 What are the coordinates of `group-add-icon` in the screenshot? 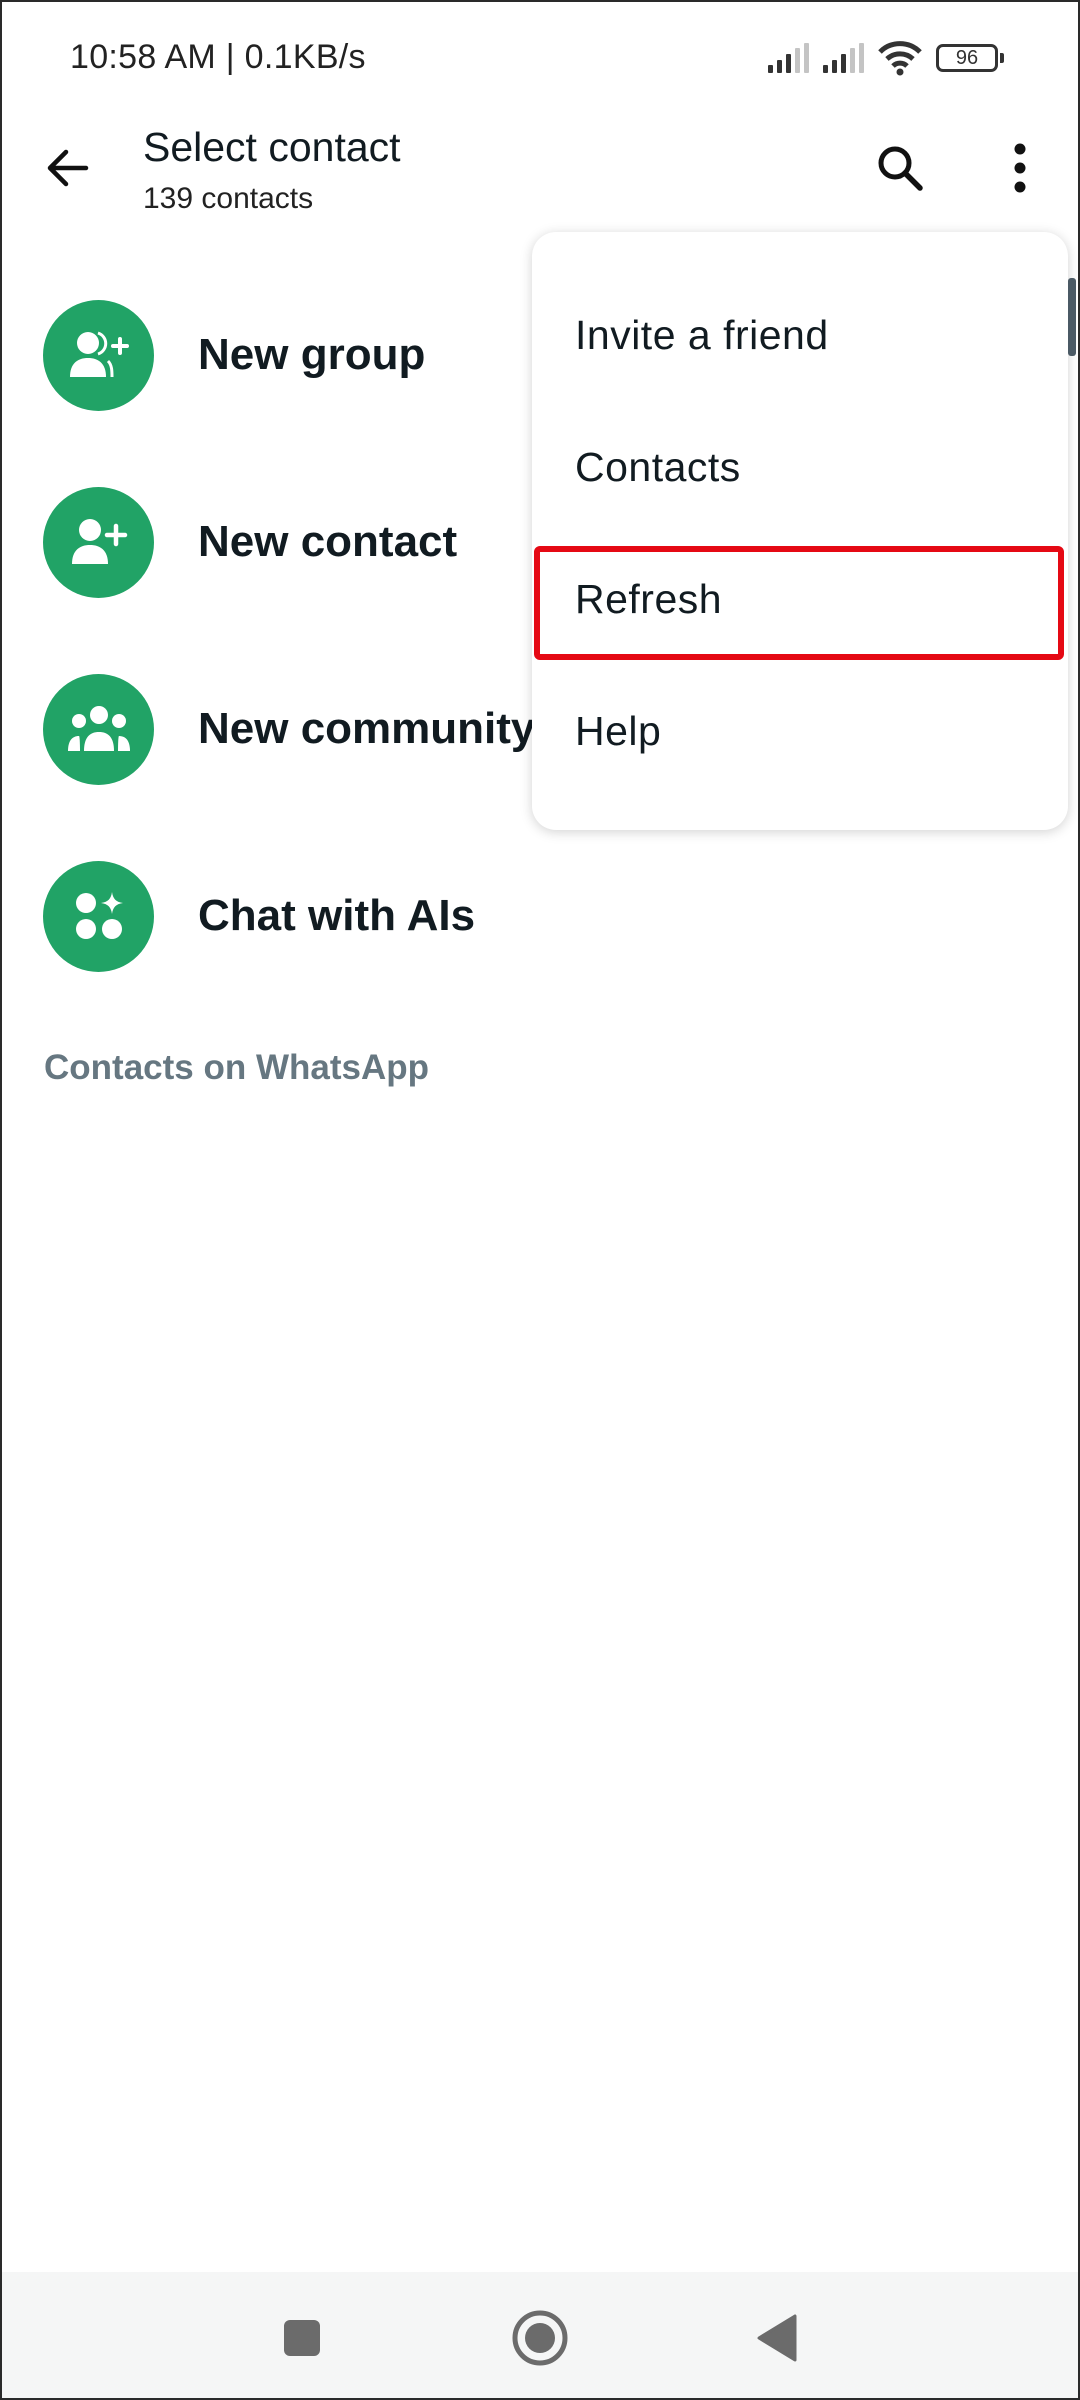 It's located at (99, 354).